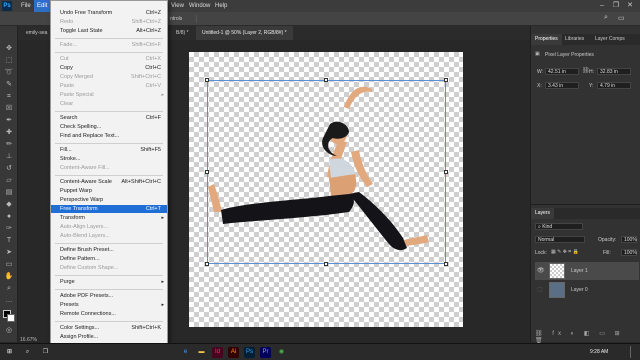 This screenshot has height=360, width=640. What do you see at coordinates (9, 204) in the screenshot?
I see `blur-tool-icon: ◆` at bounding box center [9, 204].